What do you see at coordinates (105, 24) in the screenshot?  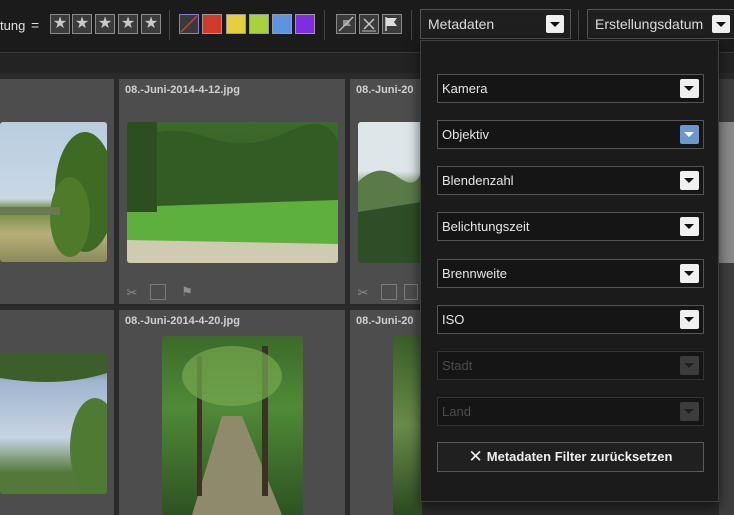 I see `star-3-icon: ★` at bounding box center [105, 24].